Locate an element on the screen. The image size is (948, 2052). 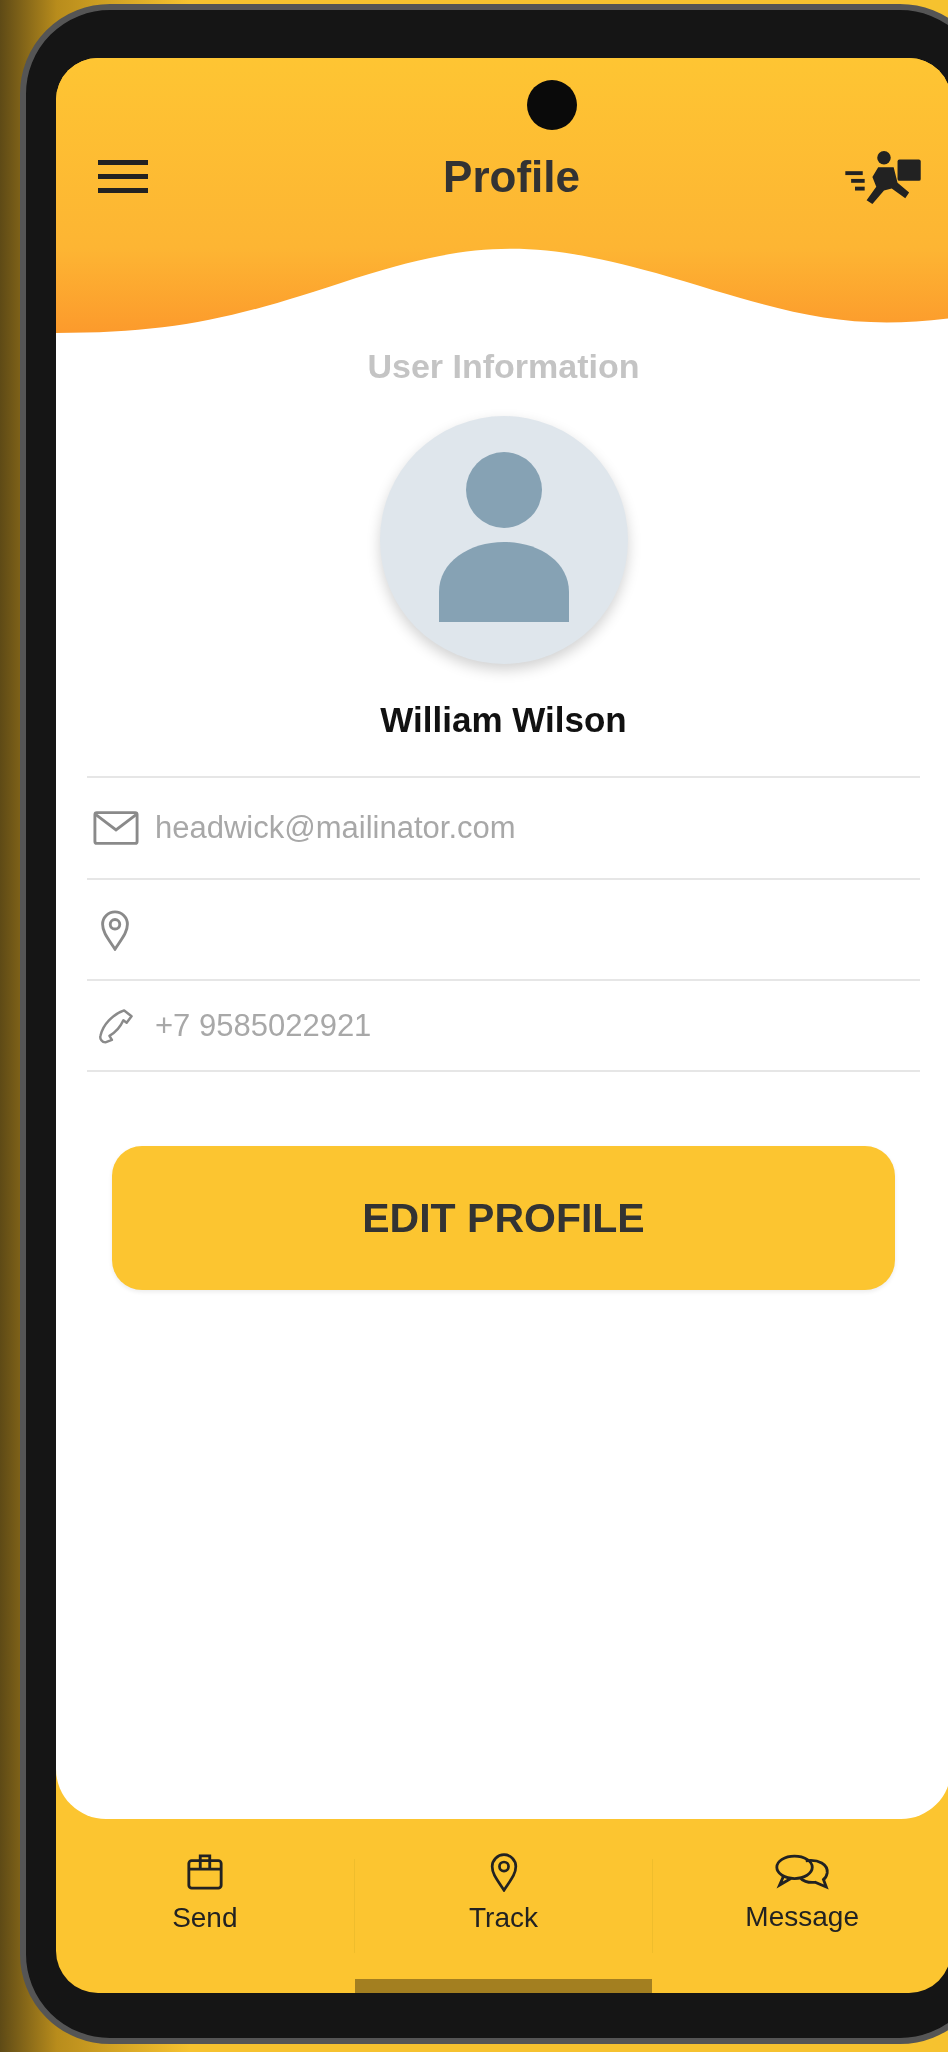
chat-bubbles-icon is located at coordinates (802, 1872).